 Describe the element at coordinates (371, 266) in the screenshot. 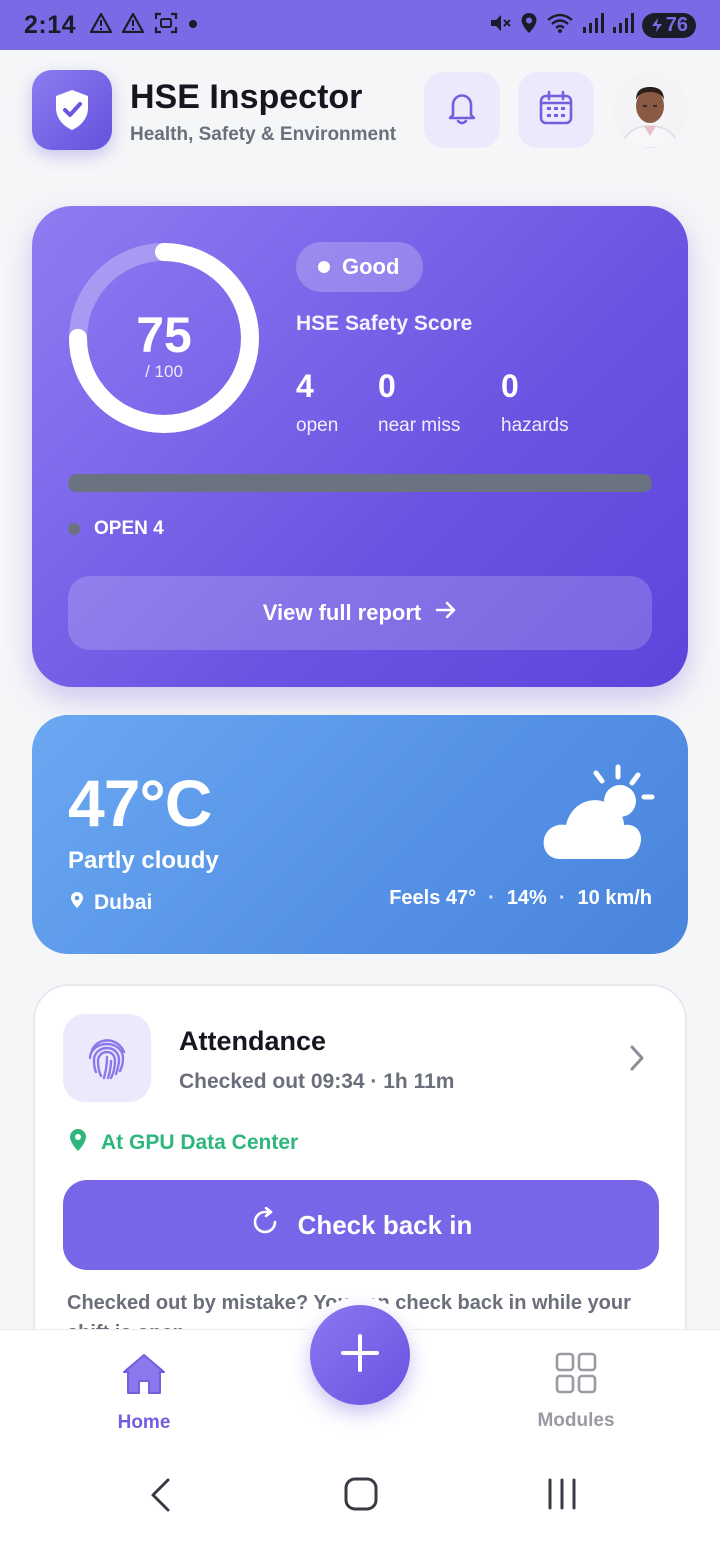

I see `status-badge-label: Good` at that location.